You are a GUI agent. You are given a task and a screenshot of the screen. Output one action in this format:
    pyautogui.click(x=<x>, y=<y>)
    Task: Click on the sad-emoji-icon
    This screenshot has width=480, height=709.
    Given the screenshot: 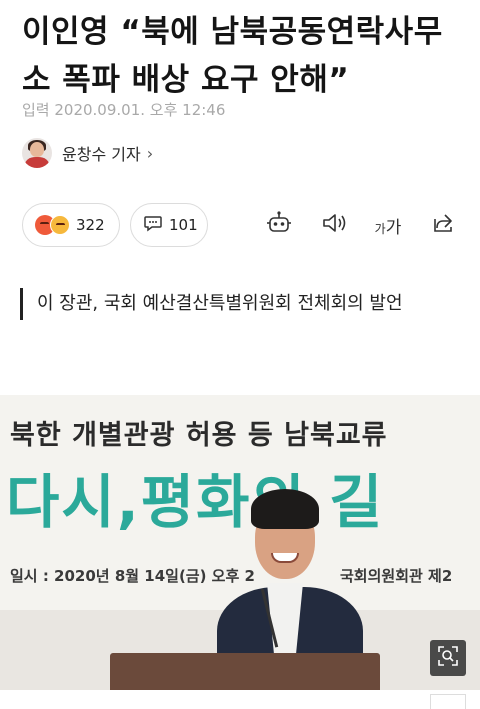 What is the action you would take?
    pyautogui.click(x=60, y=225)
    